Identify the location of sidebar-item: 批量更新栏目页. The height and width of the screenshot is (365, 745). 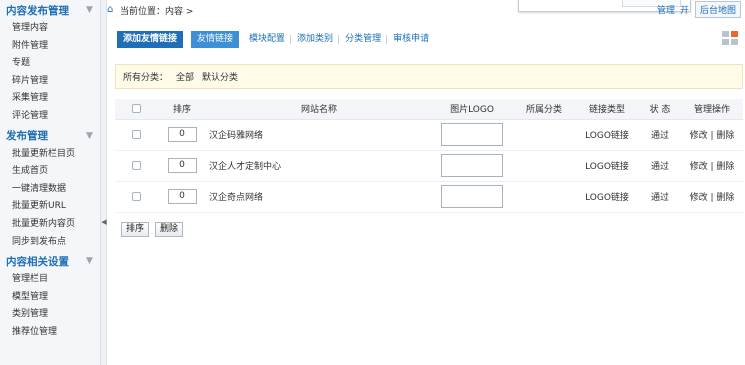
(50, 155).